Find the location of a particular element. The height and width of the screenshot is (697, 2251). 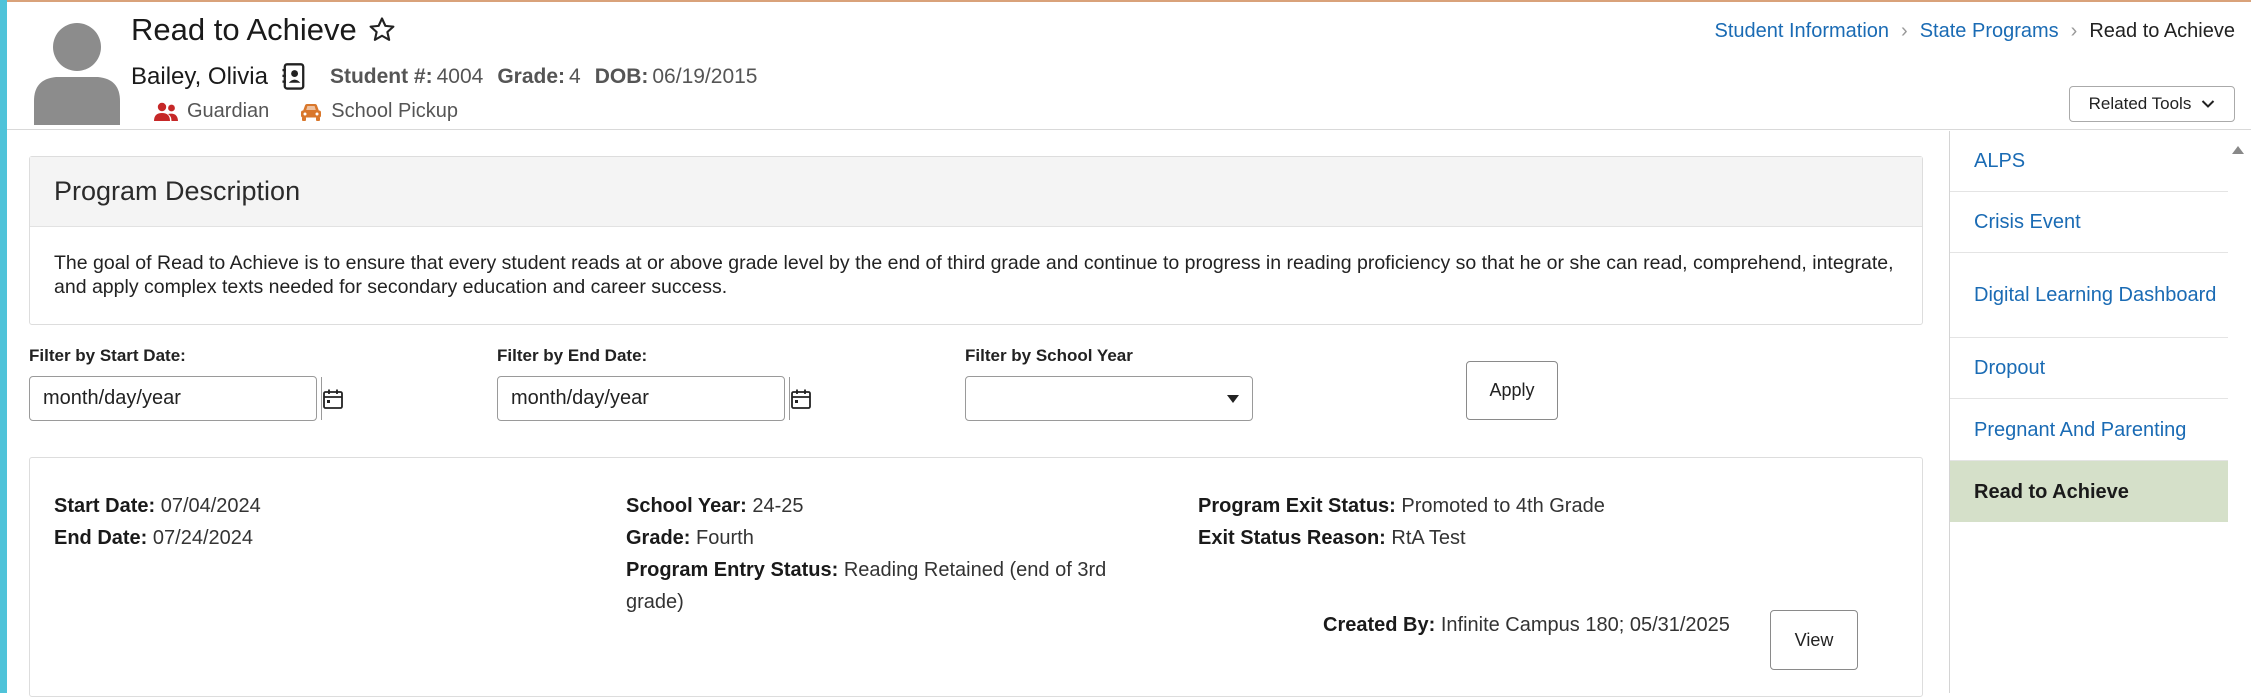

end-date-filter: Filter by End Date: is located at coordinates (654, 383).